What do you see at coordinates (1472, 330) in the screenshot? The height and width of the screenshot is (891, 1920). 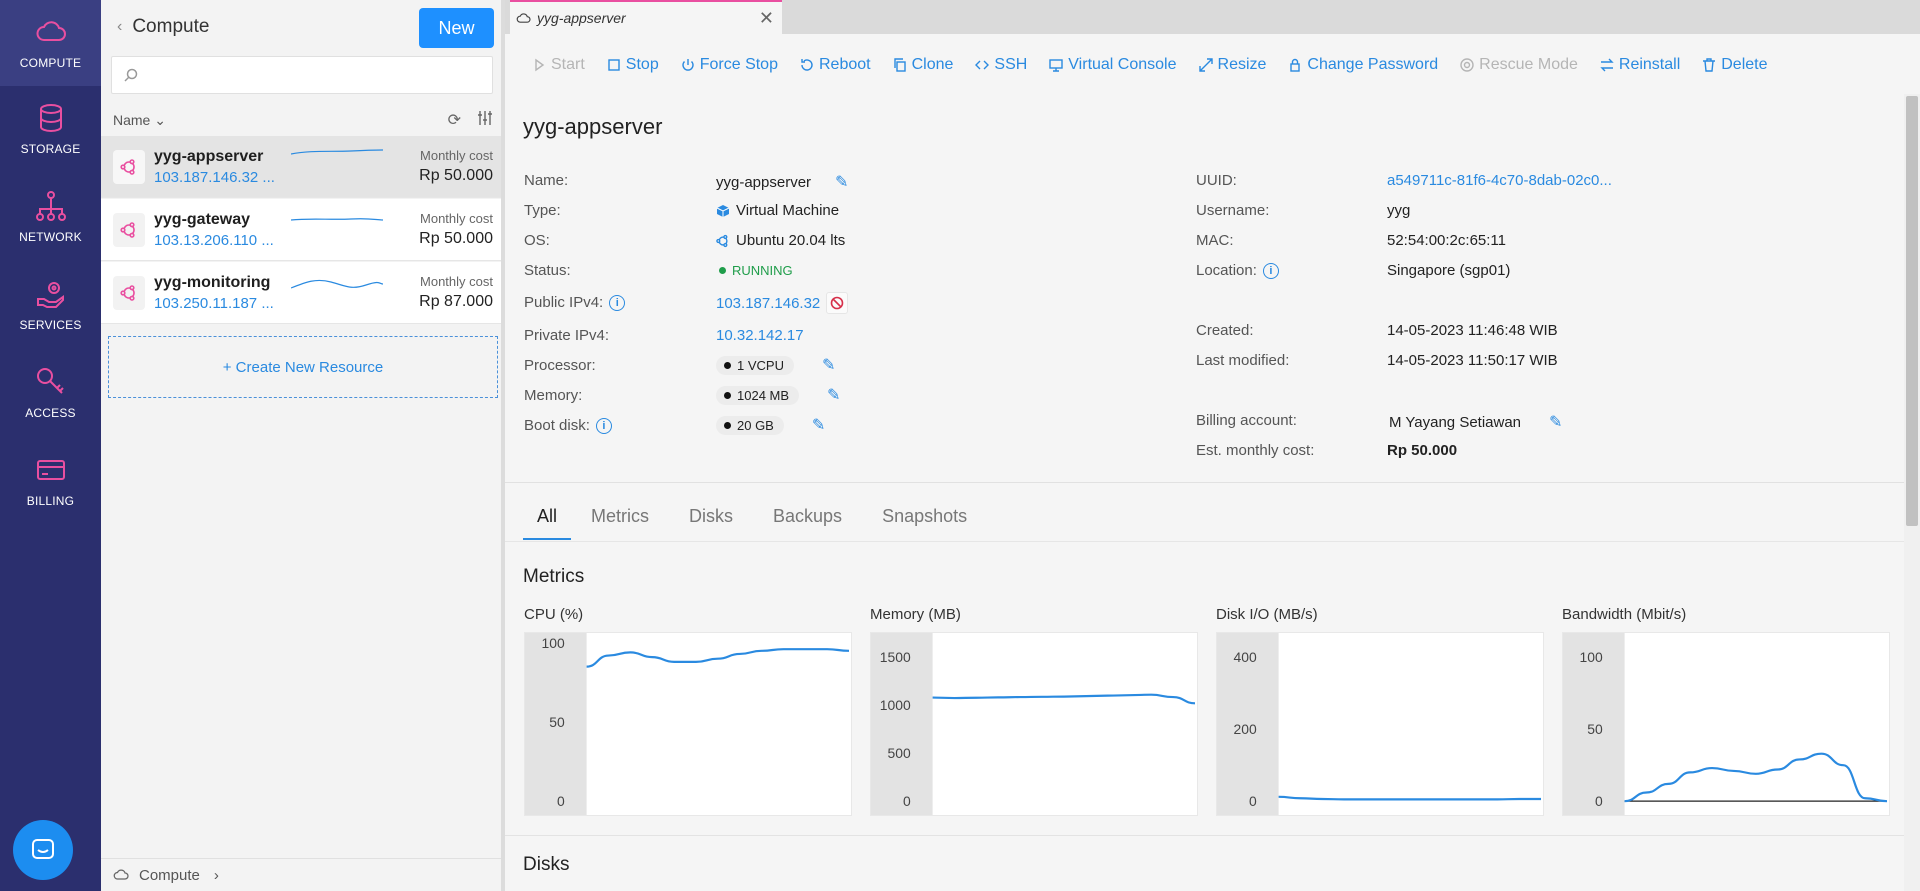 I see `created-value: 14-05-2023 11:46:48 WIB` at bounding box center [1472, 330].